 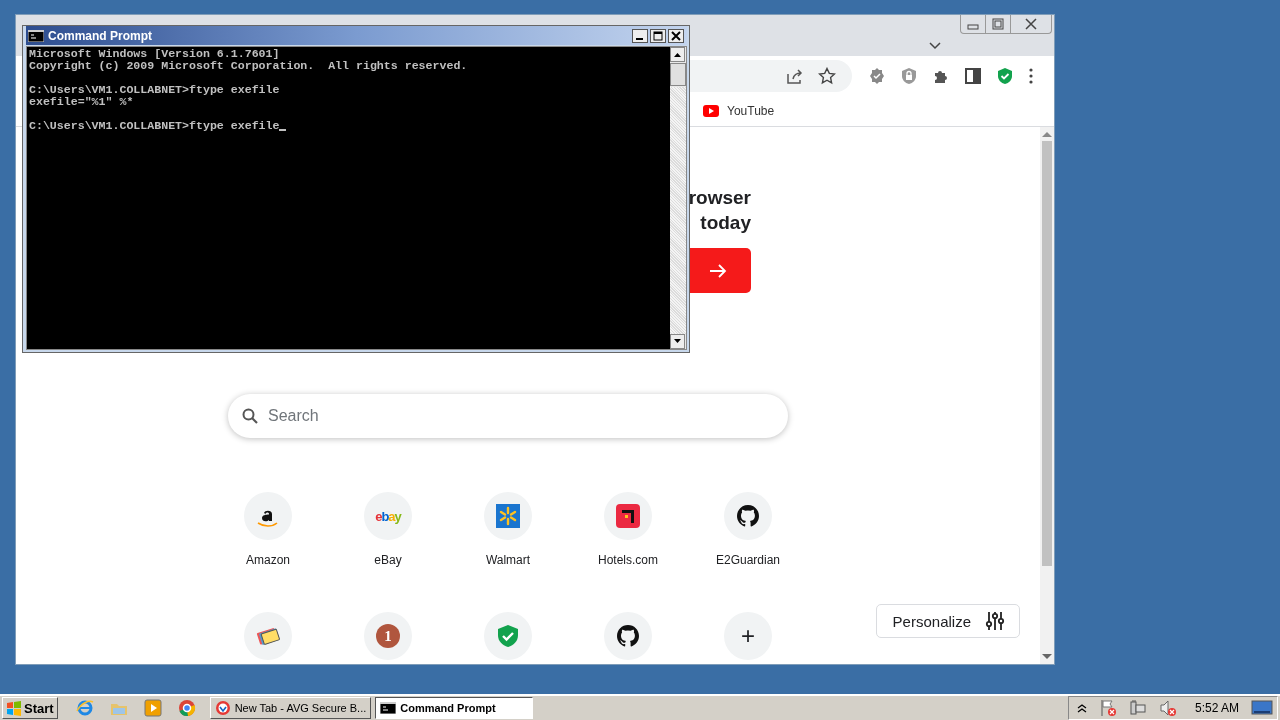 I want to click on arrow-right-icon, so click(x=718, y=270).